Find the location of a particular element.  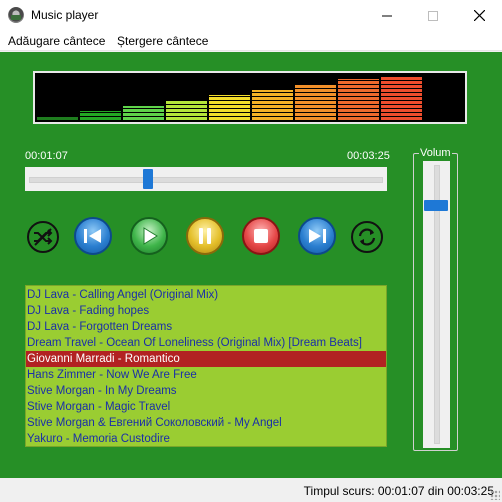

status-bar: Timpul scurs: 00:01:07 din 00:03:25 is located at coordinates (251, 490).